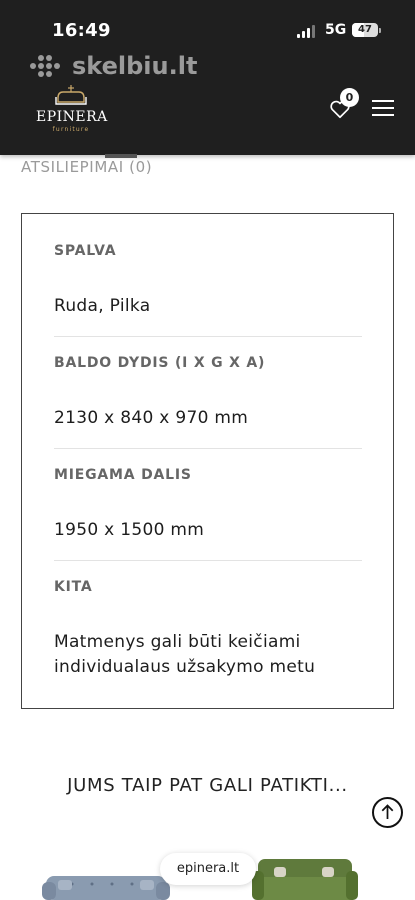  I want to click on network-type: 5G, so click(336, 30).